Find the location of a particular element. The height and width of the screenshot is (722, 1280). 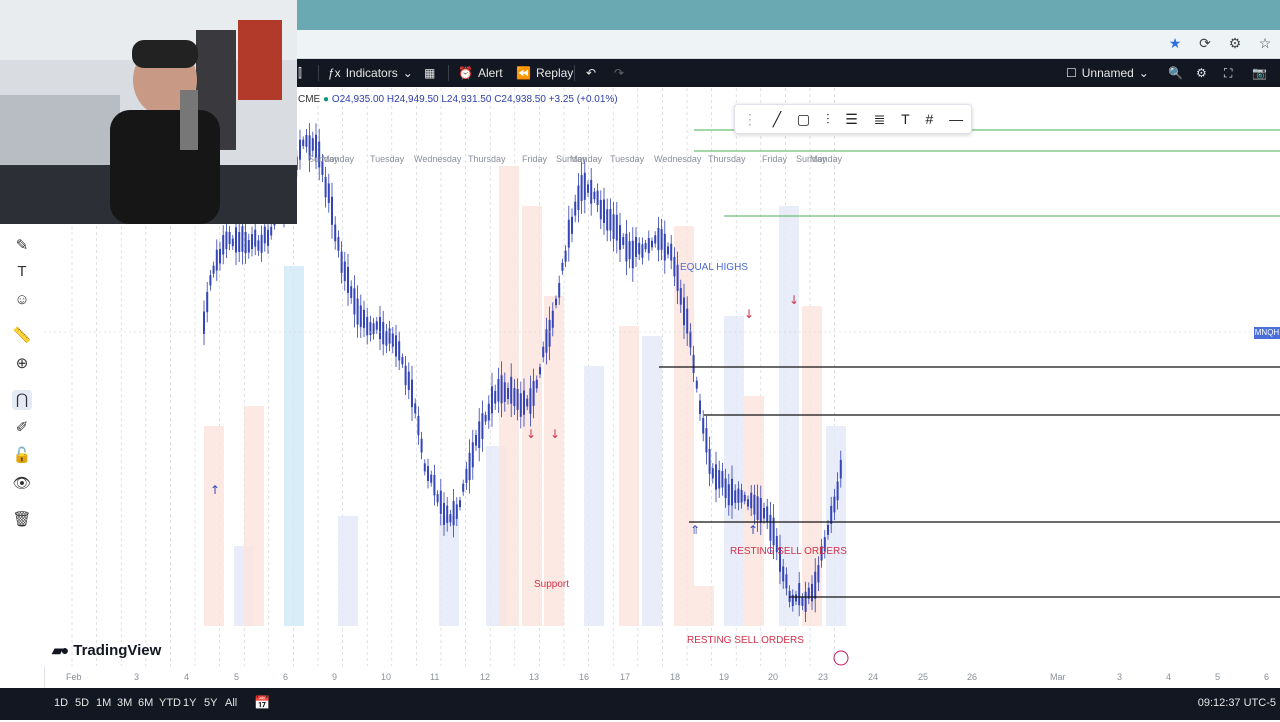

fullscreen-icon: ⛶ is located at coordinates (1228, 73).